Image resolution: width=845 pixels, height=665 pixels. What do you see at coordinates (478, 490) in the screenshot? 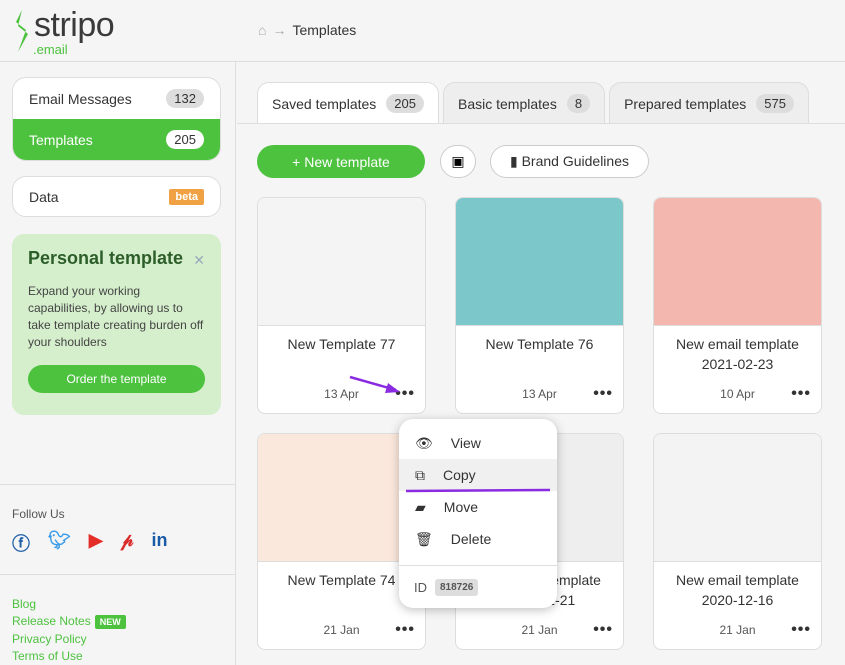
I see `annotation-underline` at bounding box center [478, 490].